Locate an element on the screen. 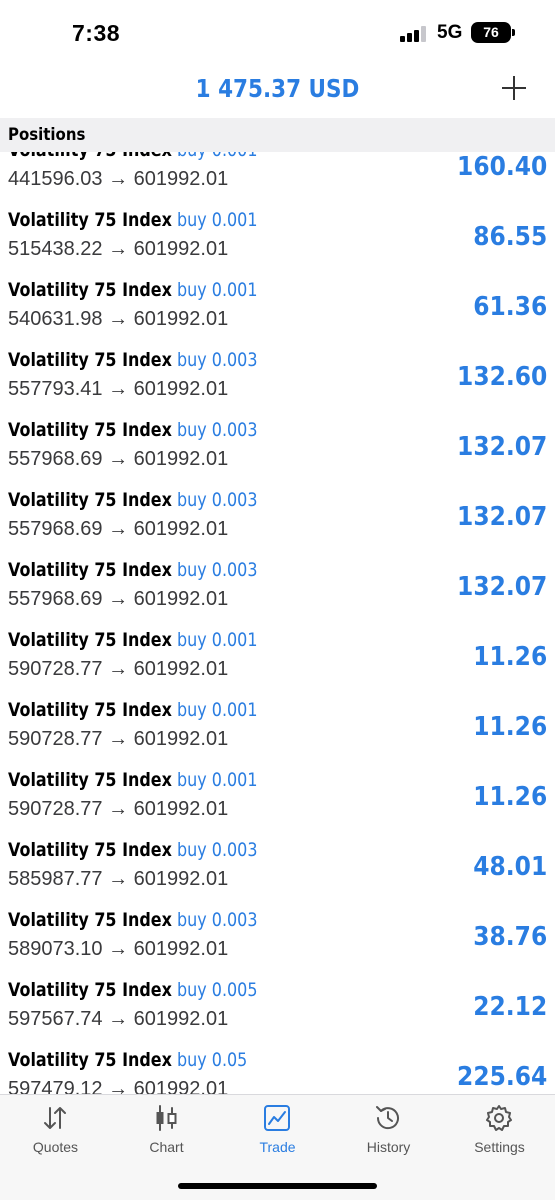  tab-trade: Trade is located at coordinates (277, 1130).